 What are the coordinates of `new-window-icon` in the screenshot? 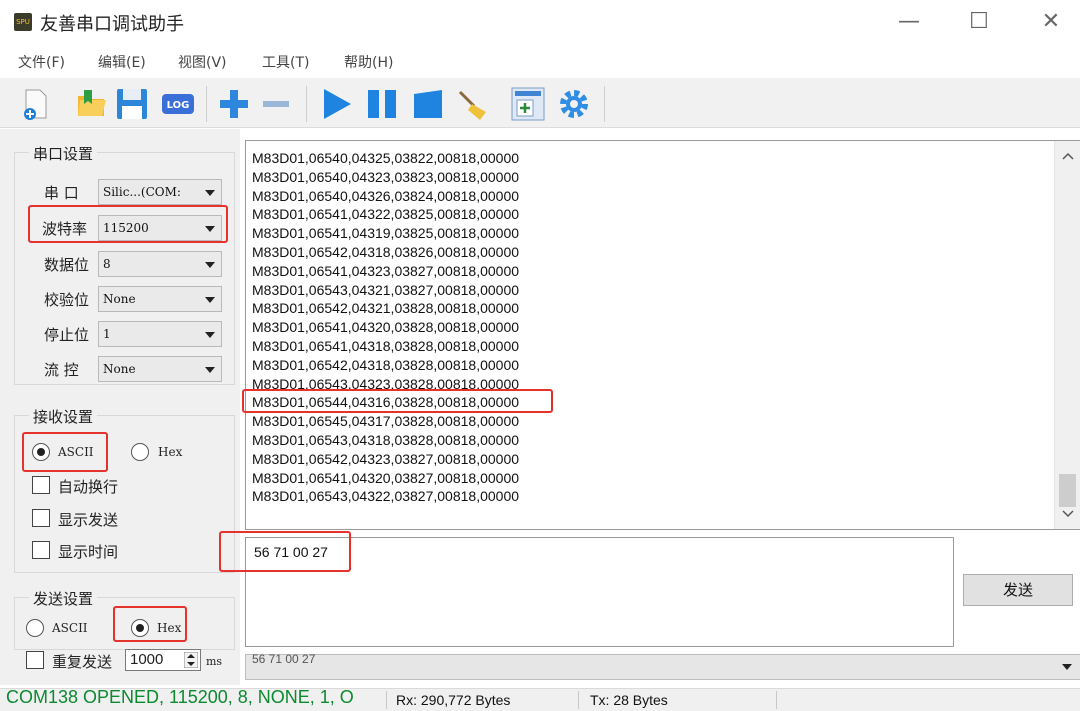 It's located at (528, 104).